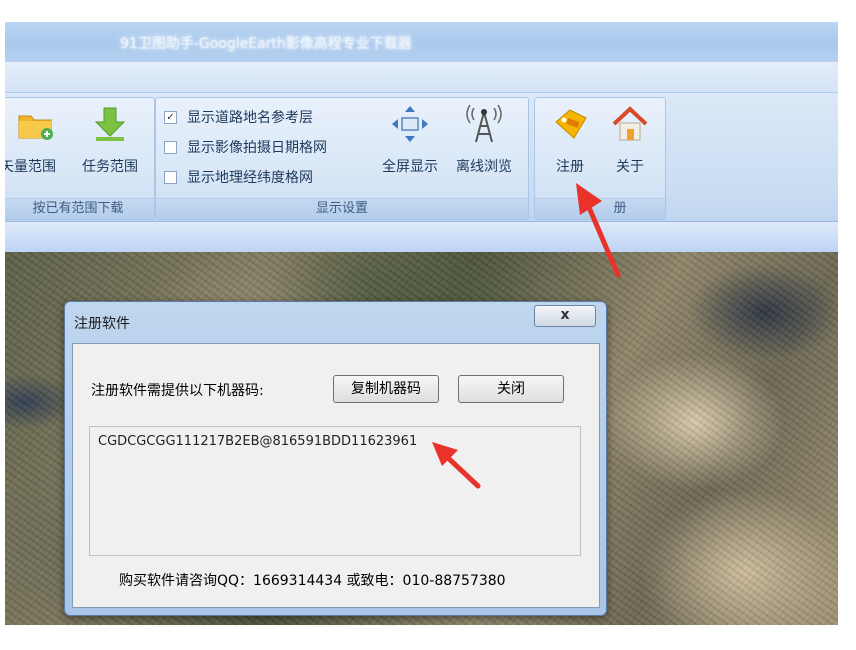 The width and height of the screenshot is (856, 650). Describe the element at coordinates (312, 581) in the screenshot. I see `purchase-contact-text: 购买软件请咨询QQ：1669314434 或致电：010-88757380` at that location.